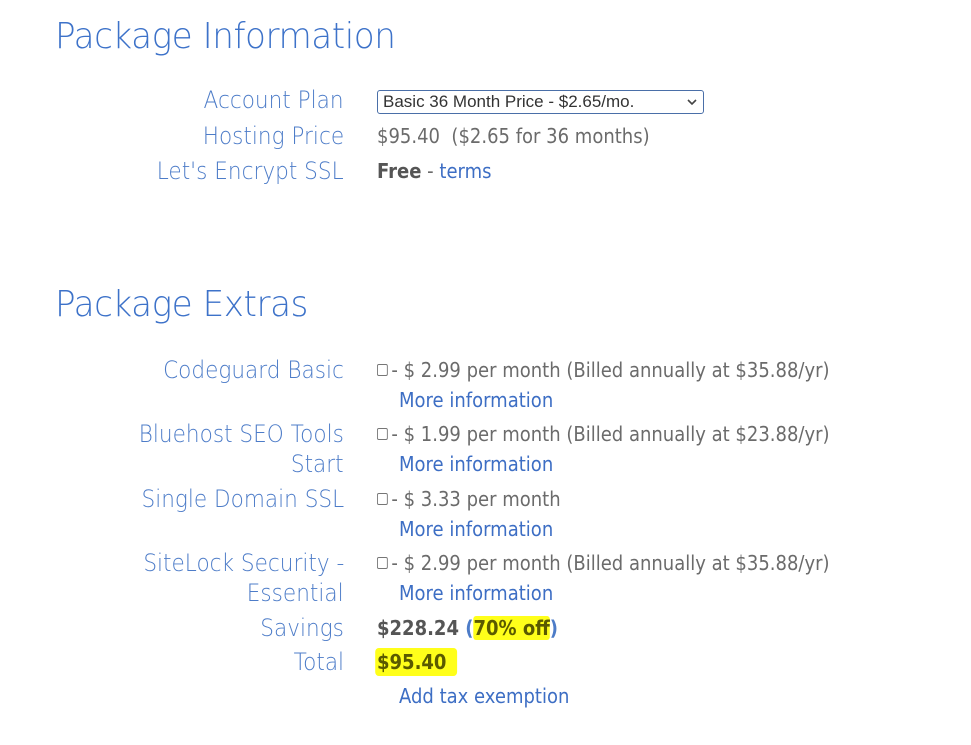 Image resolution: width=971 pixels, height=745 pixels. Describe the element at coordinates (295, 593) in the screenshot. I see `extra-label-line2: Essential` at that location.